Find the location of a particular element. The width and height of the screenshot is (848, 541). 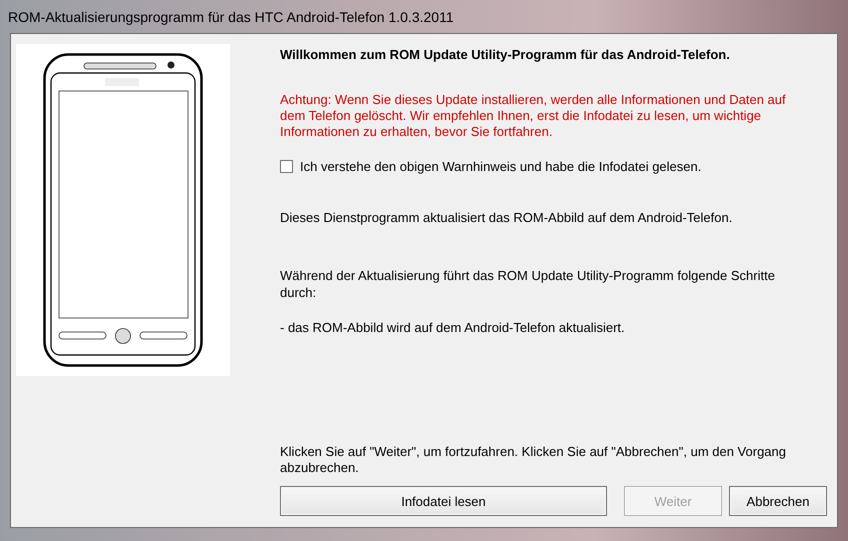

window-title: ROM-Aktualisierungsprogramm für das HTC Android-Telefon 1.0.3.2011 is located at coordinates (231, 16).